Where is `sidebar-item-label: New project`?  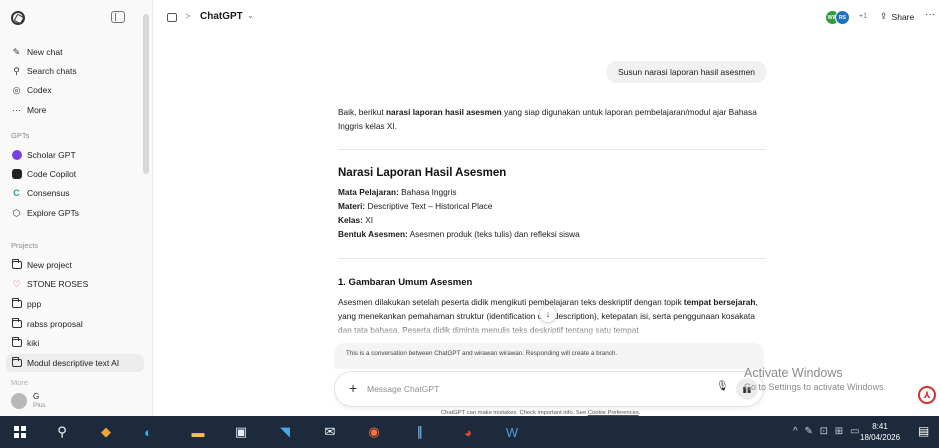
sidebar-item-label: New project is located at coordinates (49, 265).